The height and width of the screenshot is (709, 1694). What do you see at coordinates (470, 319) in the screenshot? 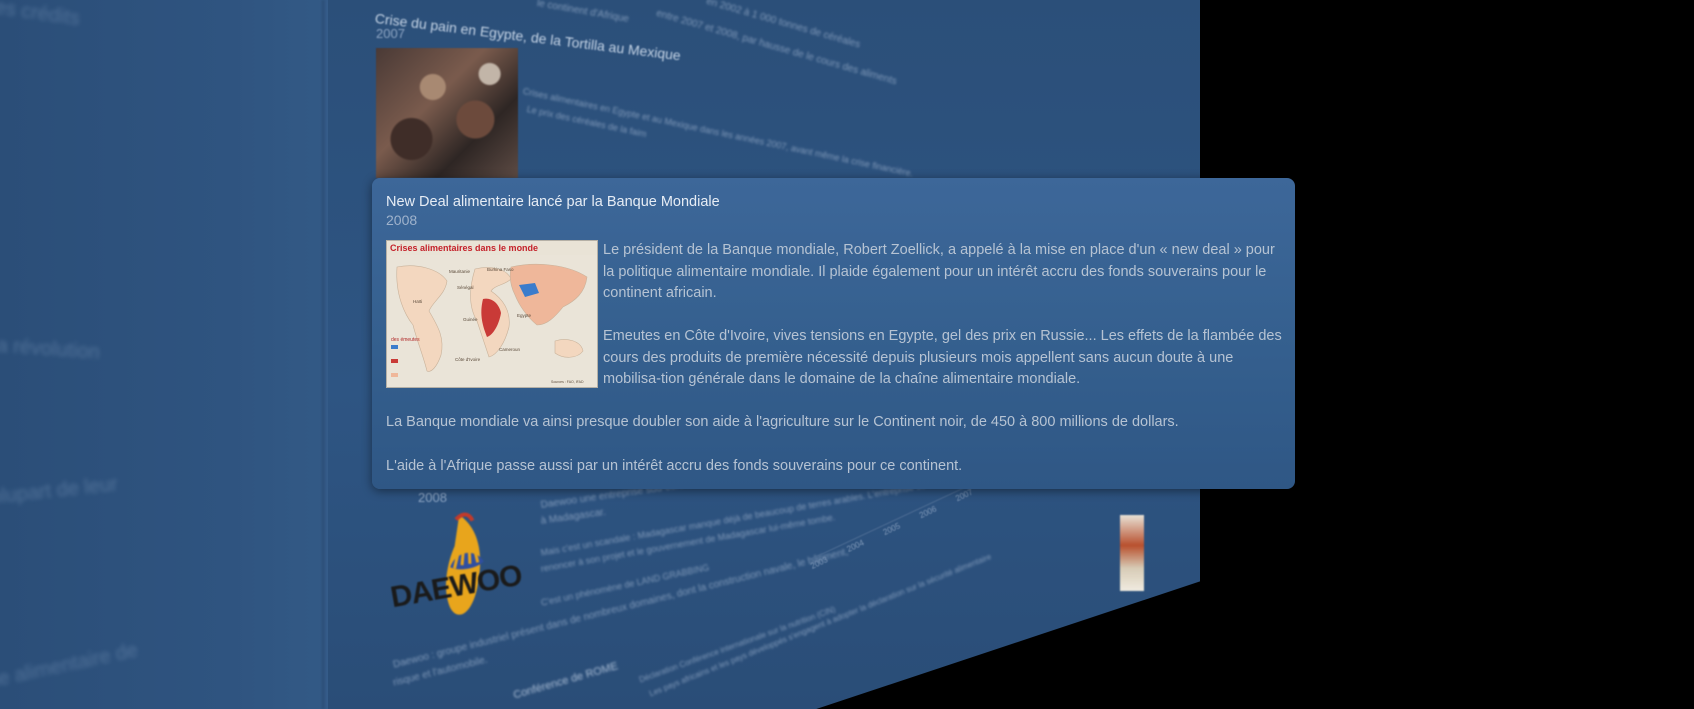
I see `map-label: Guinée` at bounding box center [470, 319].